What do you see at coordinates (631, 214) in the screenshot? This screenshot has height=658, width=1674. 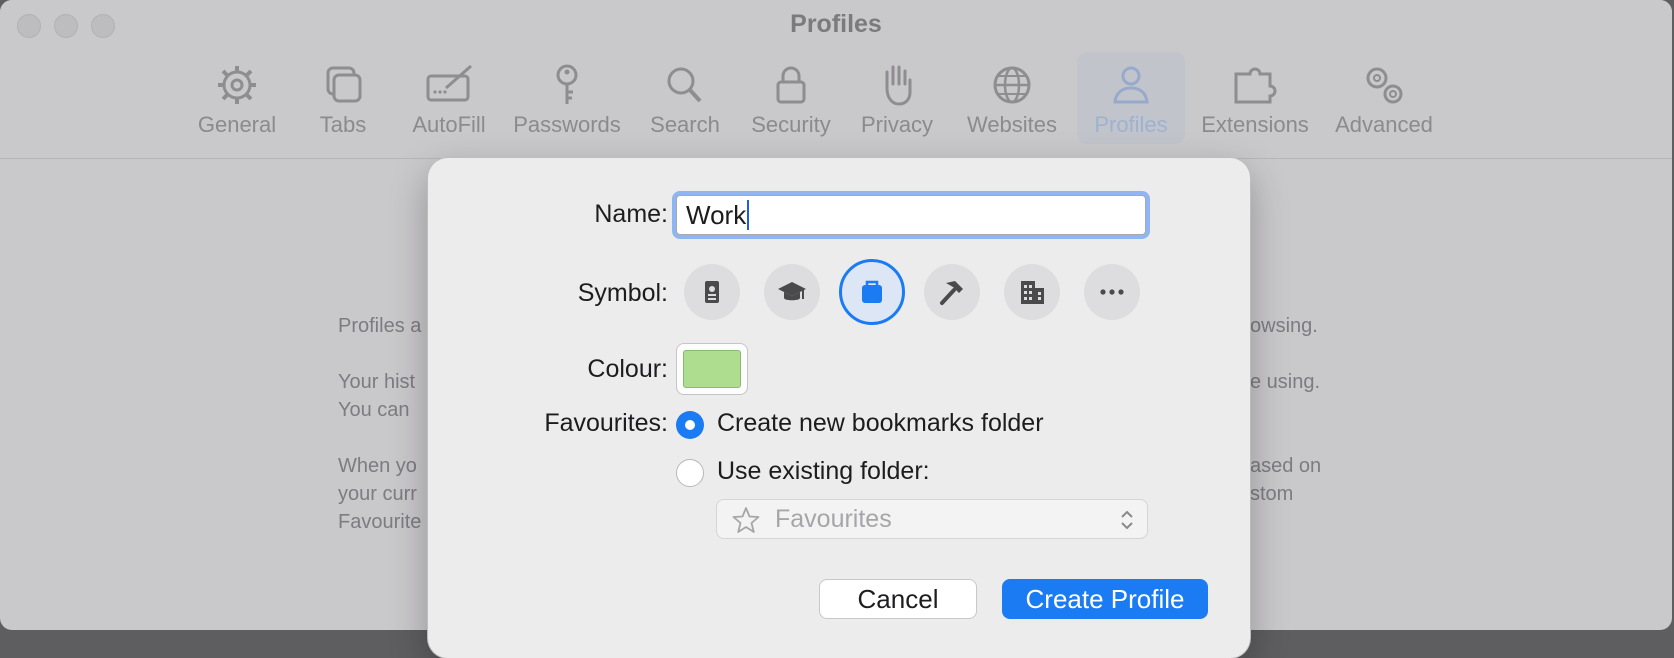 I see `name-label: Name:` at bounding box center [631, 214].